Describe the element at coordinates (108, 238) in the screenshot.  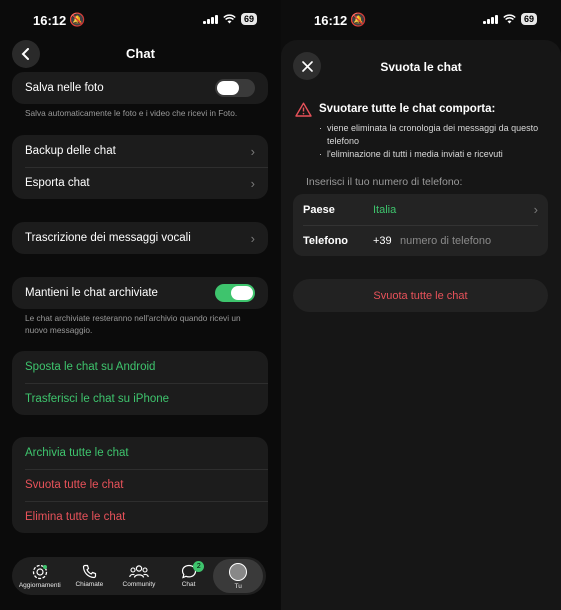
I see `transcription-label: Trascrizione dei messaggi vocali` at that location.